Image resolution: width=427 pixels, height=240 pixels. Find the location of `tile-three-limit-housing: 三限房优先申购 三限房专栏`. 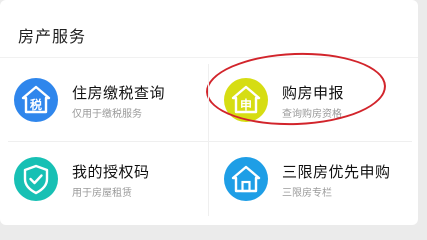

tile-three-limit-housing: 三限房优先申购 三限房专栏 is located at coordinates (319, 180).